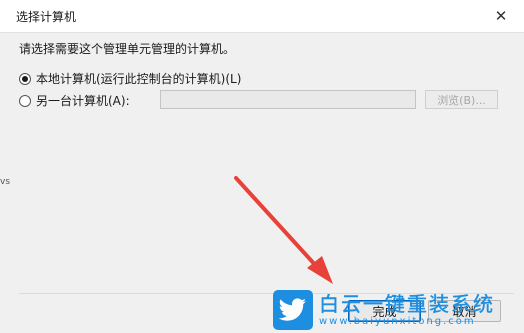 The height and width of the screenshot is (333, 524). I want to click on instruction-text: 请选择需要这个管理单元管理的计算机。, so click(127, 49).